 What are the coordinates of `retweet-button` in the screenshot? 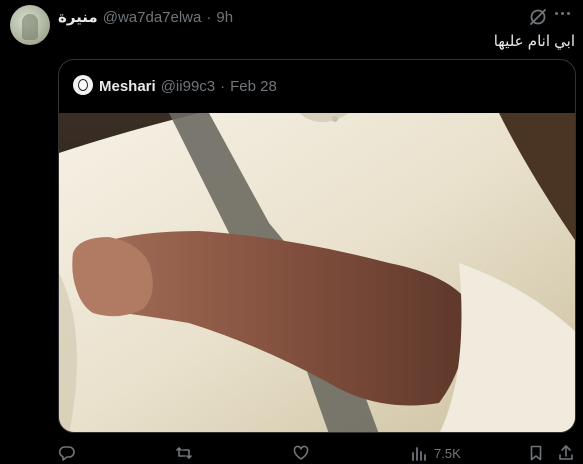 It's located at (184, 453).